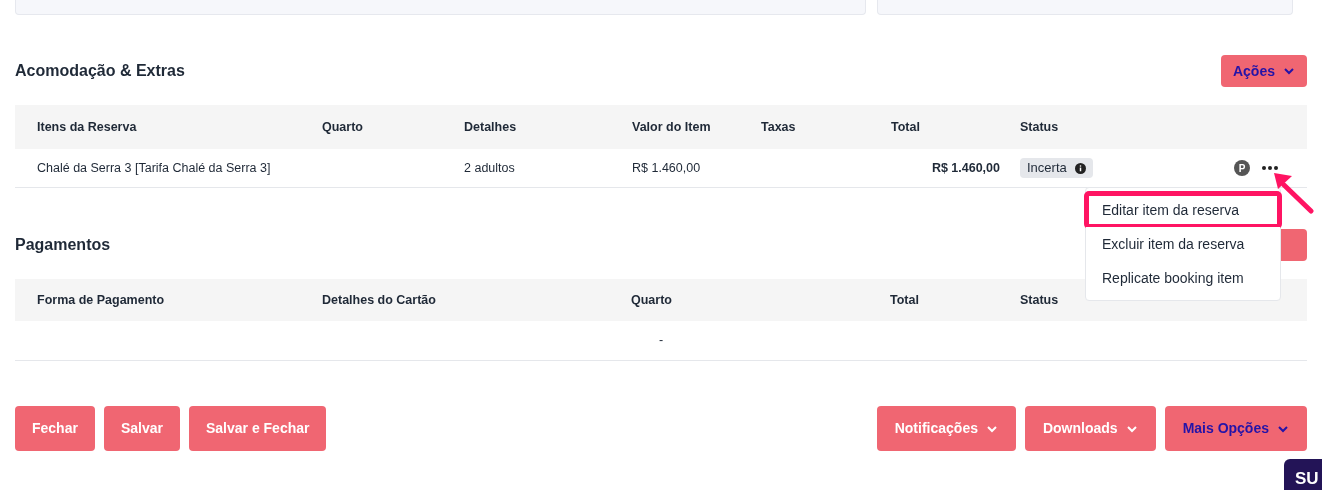 The height and width of the screenshot is (490, 1322). What do you see at coordinates (141, 428) in the screenshot?
I see `footer-button: Salvar` at bounding box center [141, 428].